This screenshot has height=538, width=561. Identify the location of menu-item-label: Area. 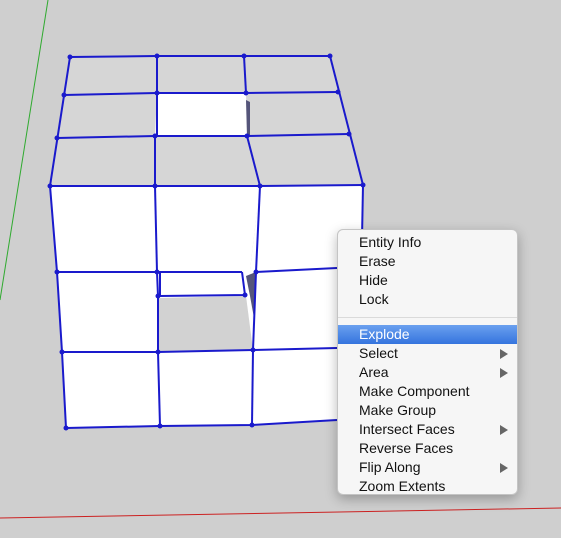
(374, 372).